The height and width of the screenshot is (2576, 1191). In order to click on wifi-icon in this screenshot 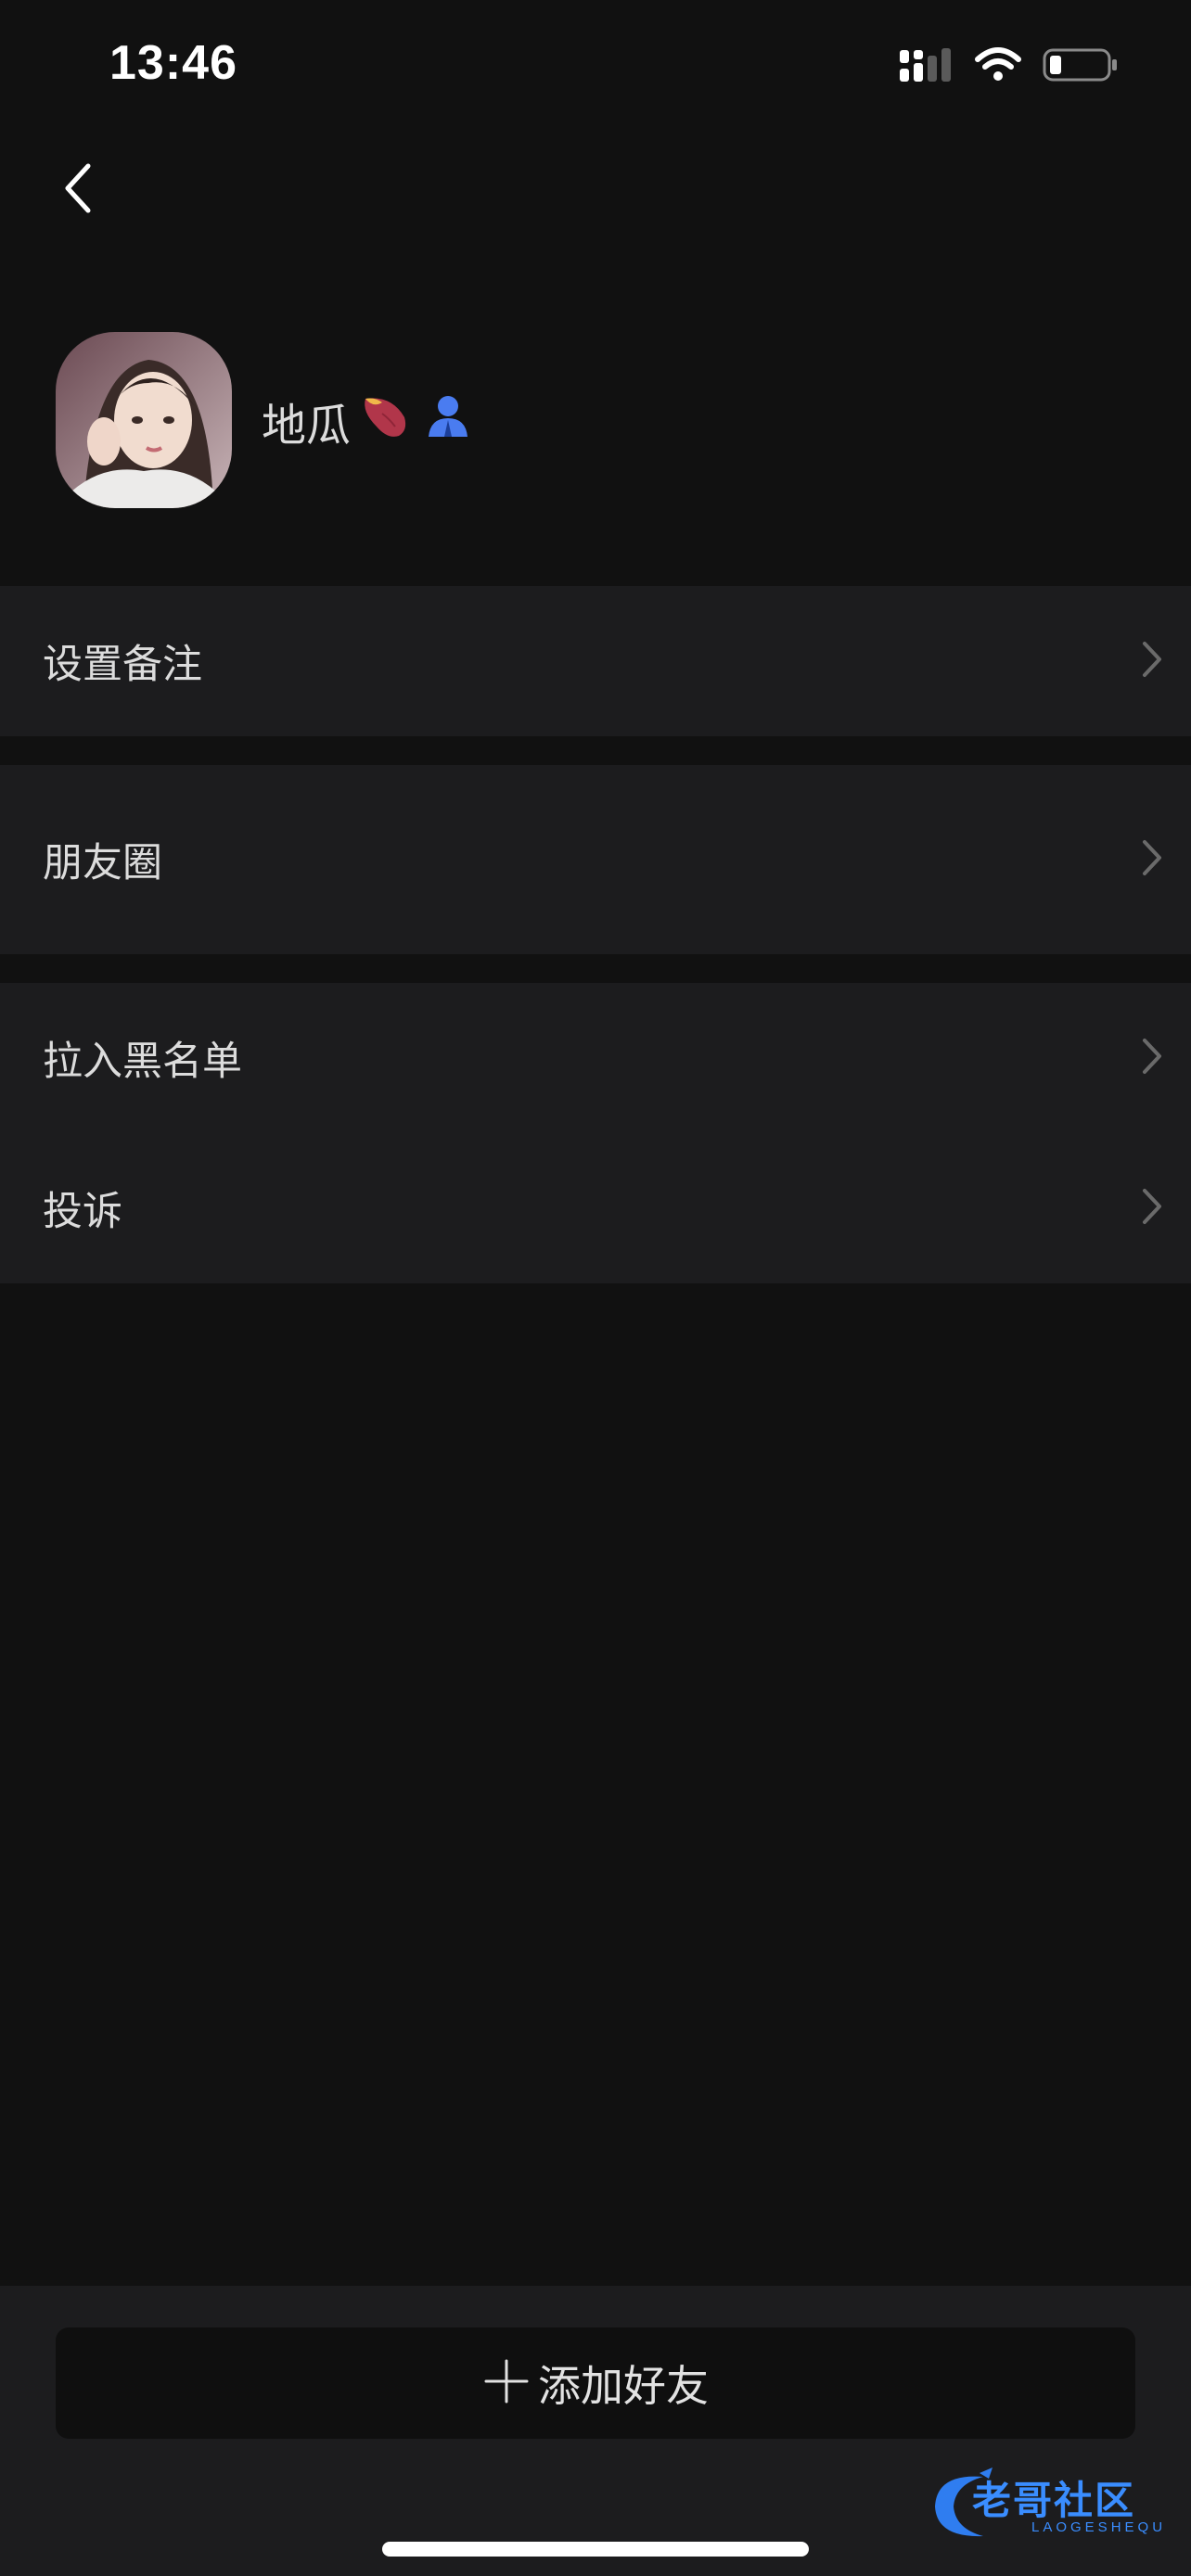, I will do `click(998, 66)`.